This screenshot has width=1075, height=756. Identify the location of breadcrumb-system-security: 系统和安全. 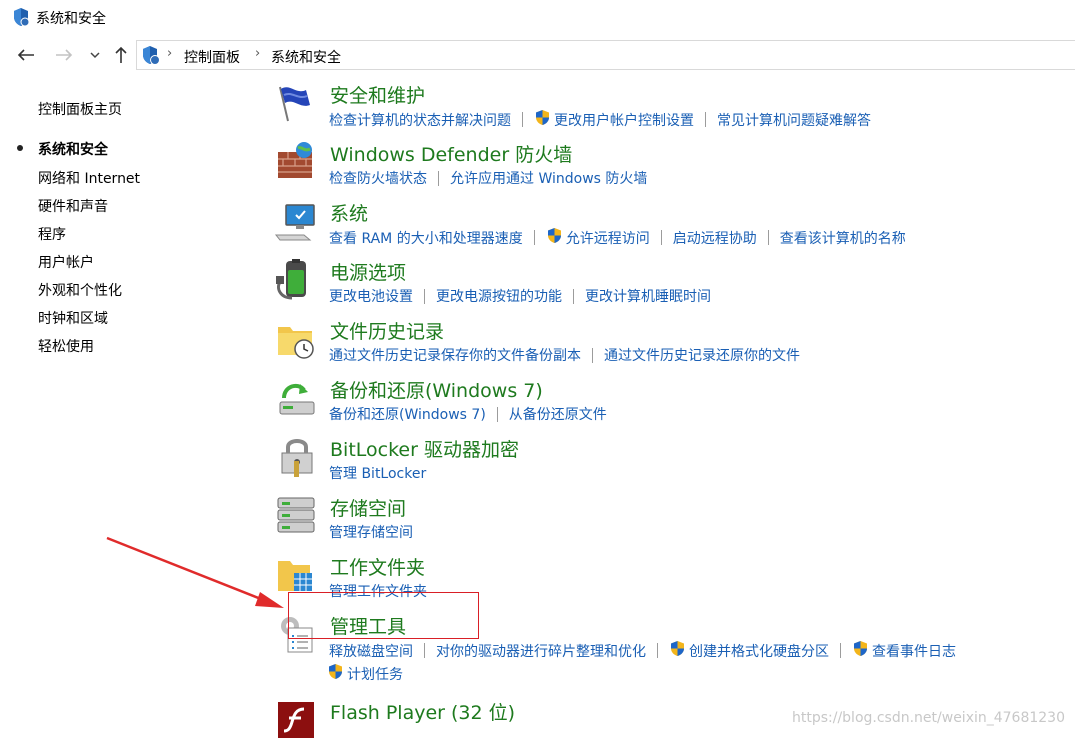
(306, 57).